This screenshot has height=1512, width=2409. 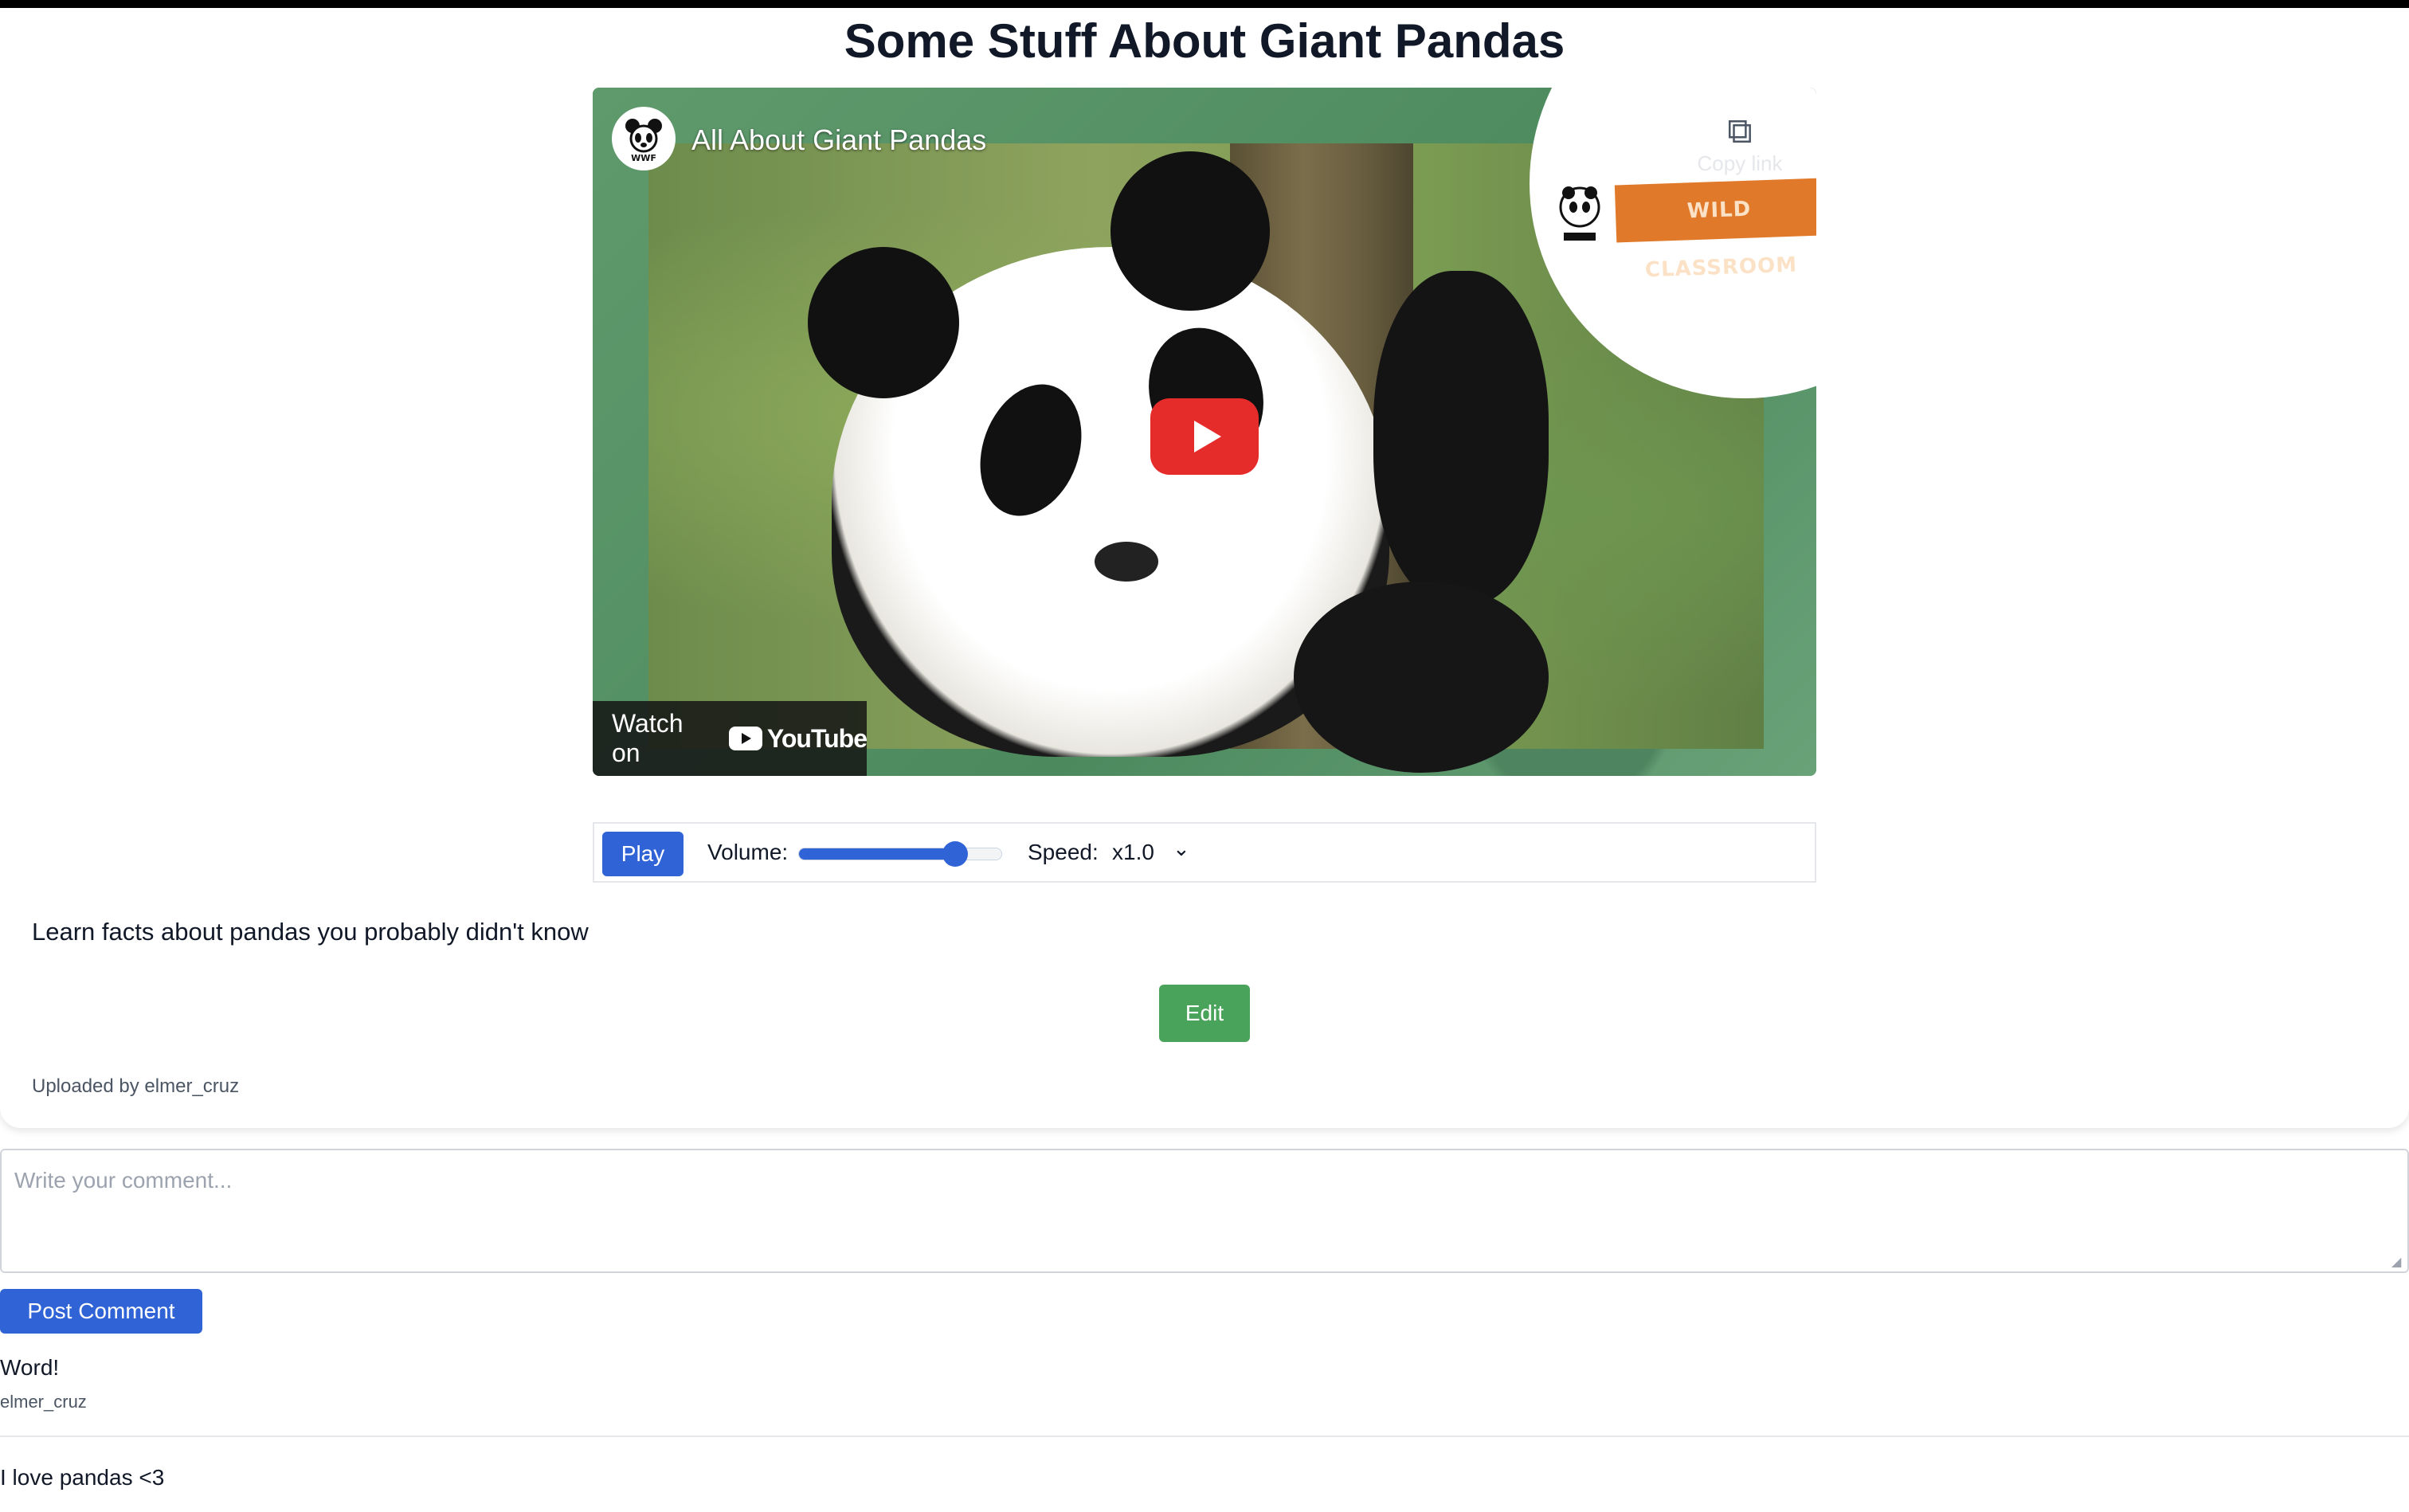 What do you see at coordinates (644, 138) in the screenshot?
I see `channel-logo-icon: WWF` at bounding box center [644, 138].